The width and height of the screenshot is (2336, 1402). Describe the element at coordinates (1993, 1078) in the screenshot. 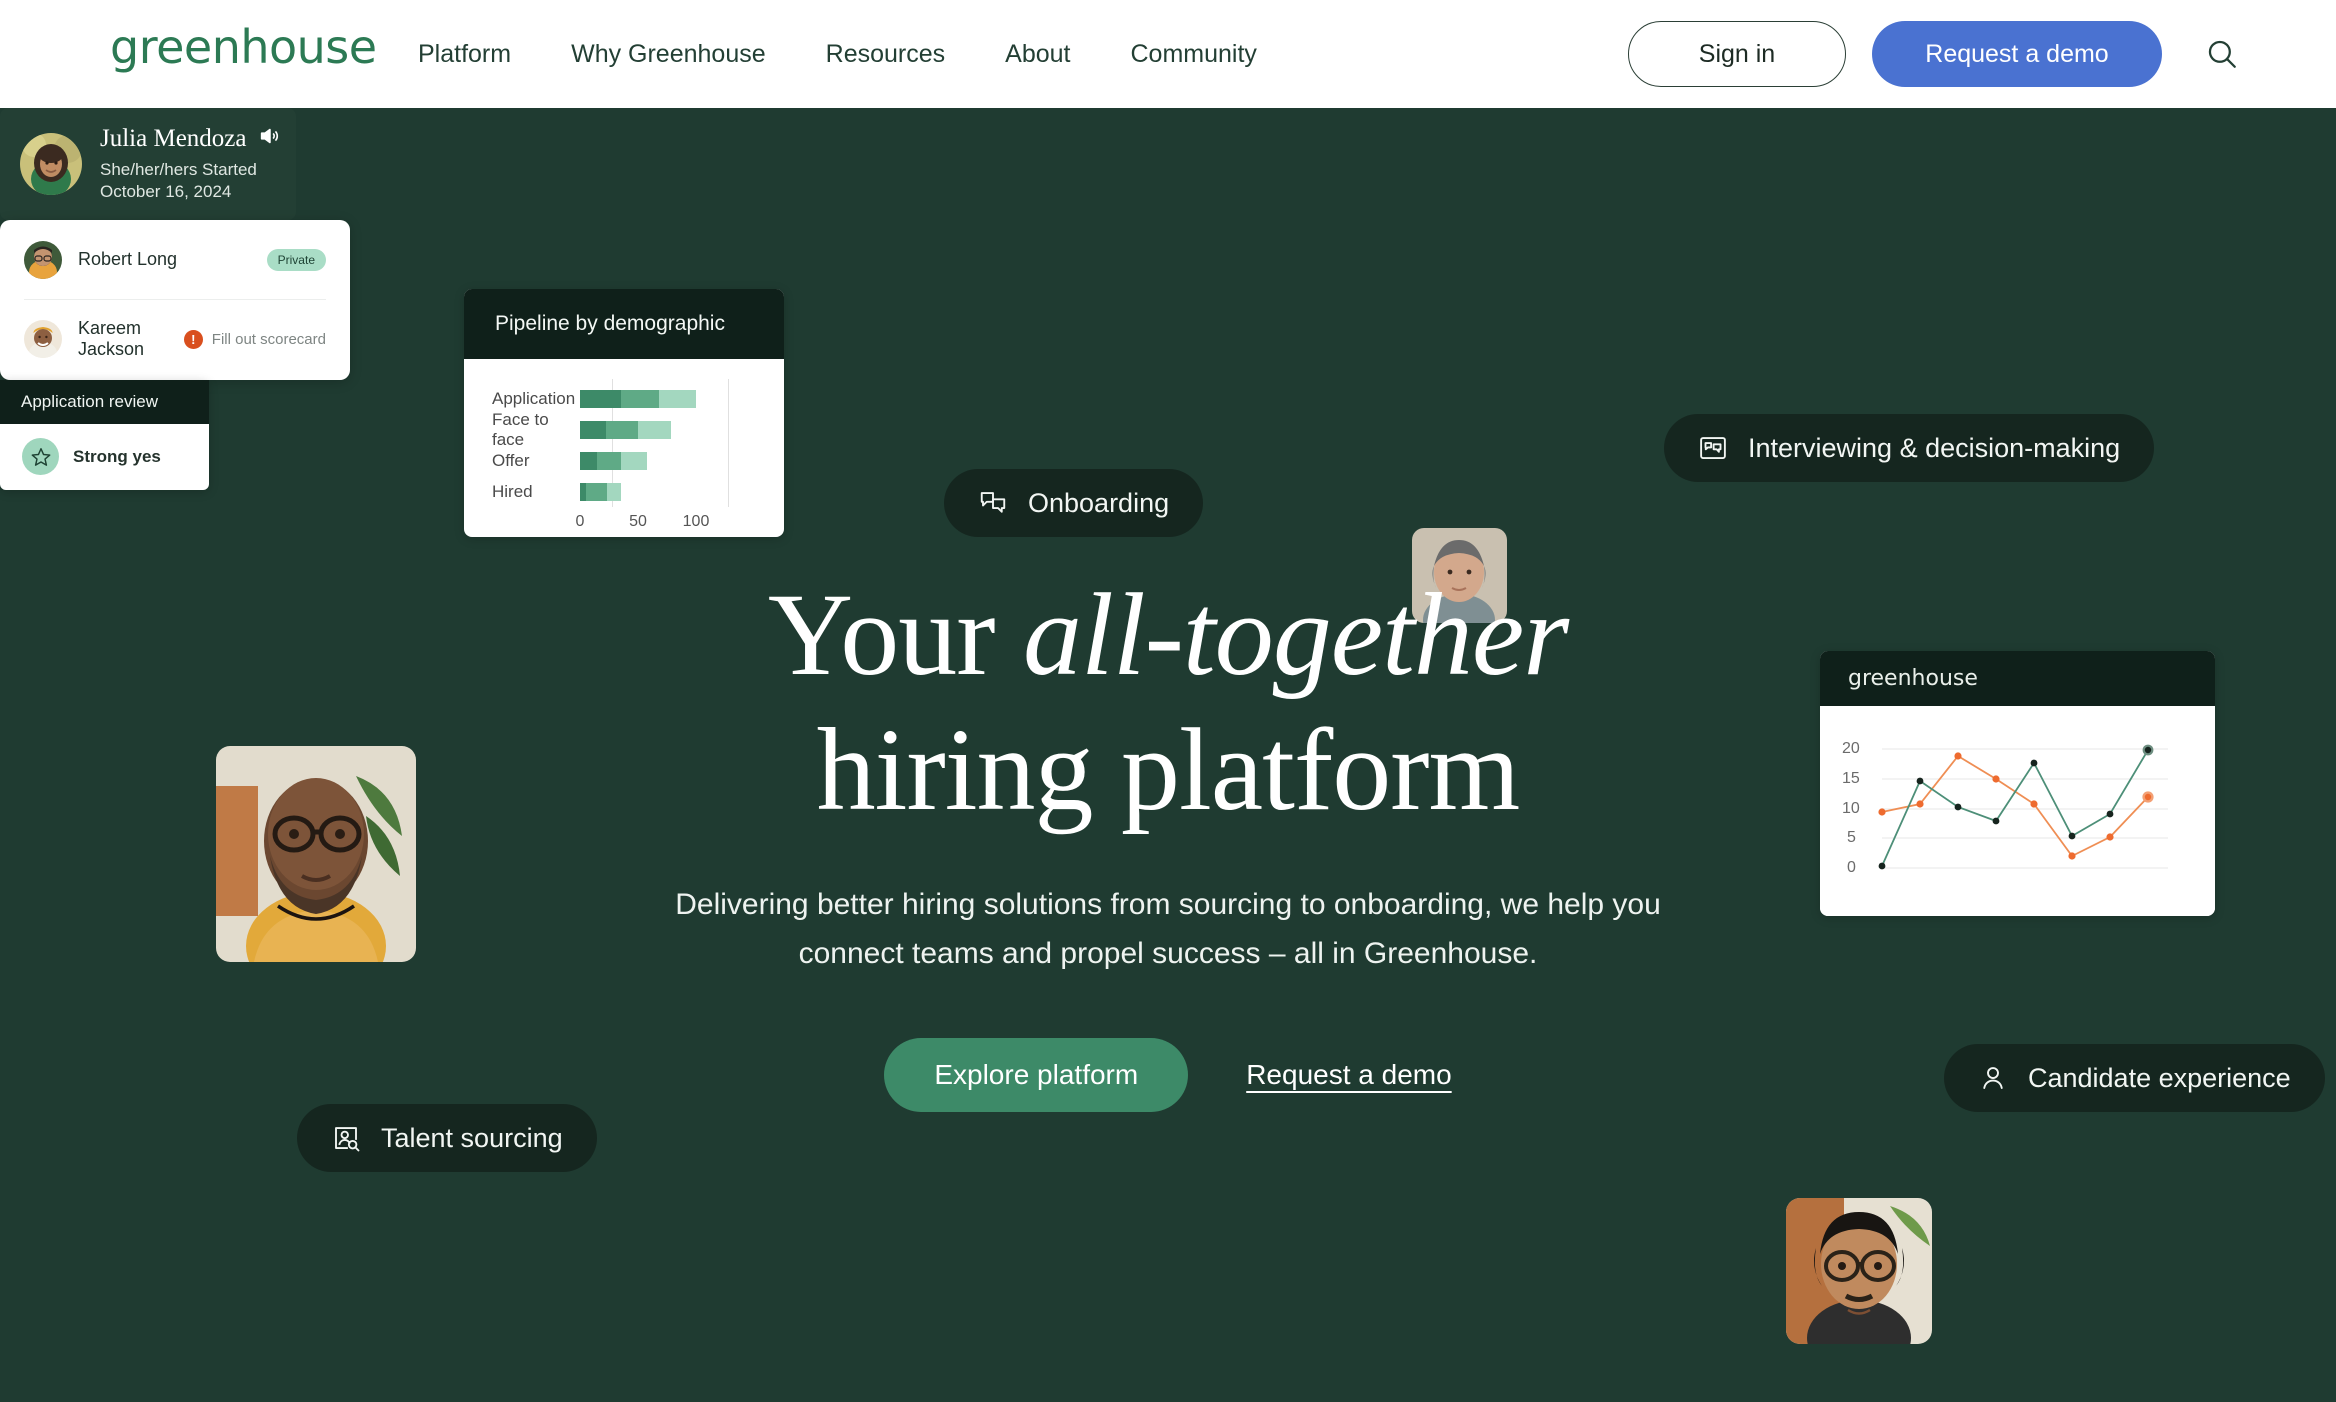

I see `person-icon` at that location.